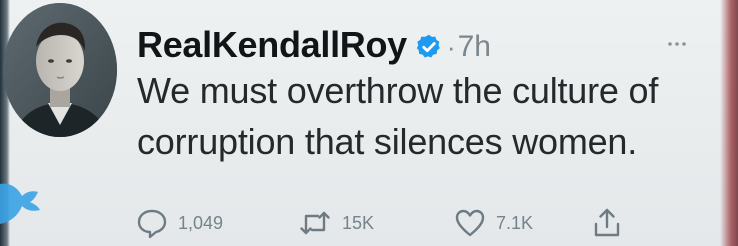  Describe the element at coordinates (152, 224) in the screenshot. I see `reply-icon` at that location.